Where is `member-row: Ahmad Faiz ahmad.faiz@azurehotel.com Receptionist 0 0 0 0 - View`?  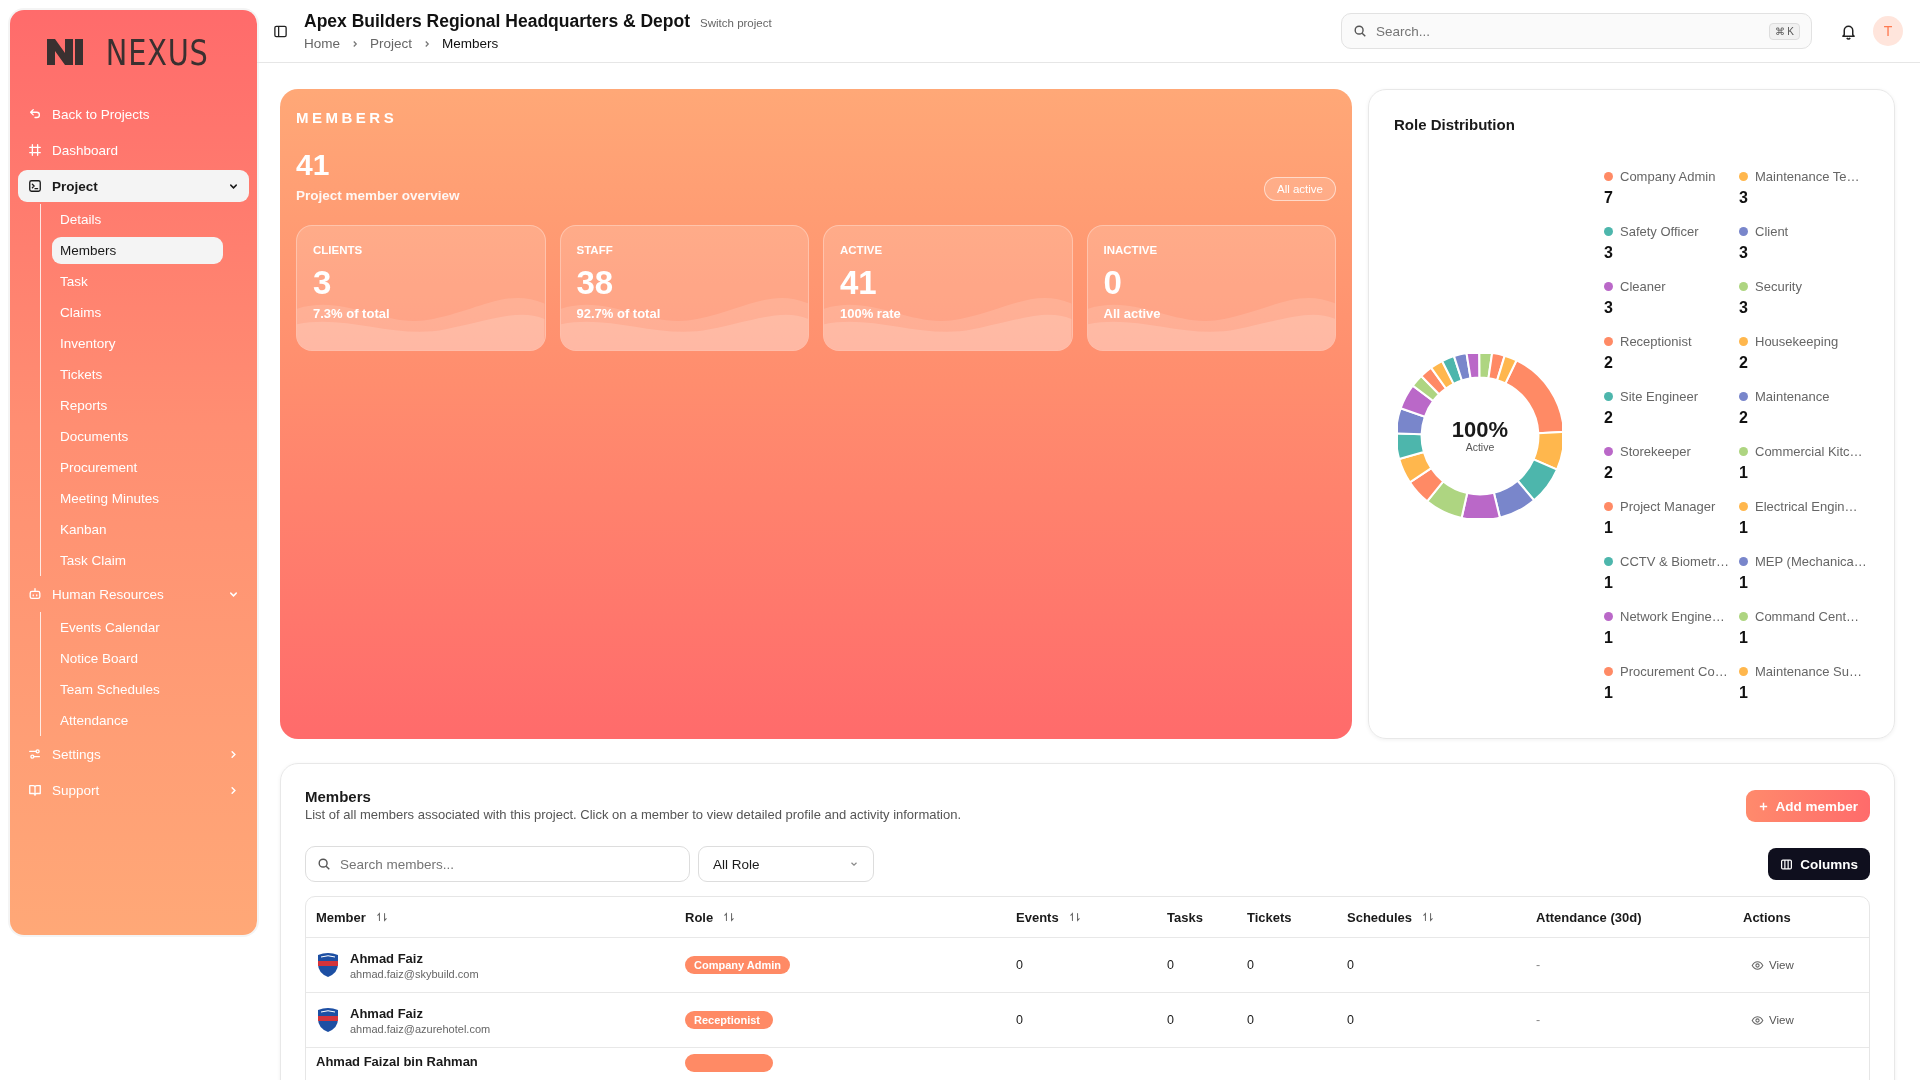
member-row: Ahmad Faiz ahmad.faiz@azurehotel.com Receptionist 0 0 0 0 - View is located at coordinates (1087, 1020).